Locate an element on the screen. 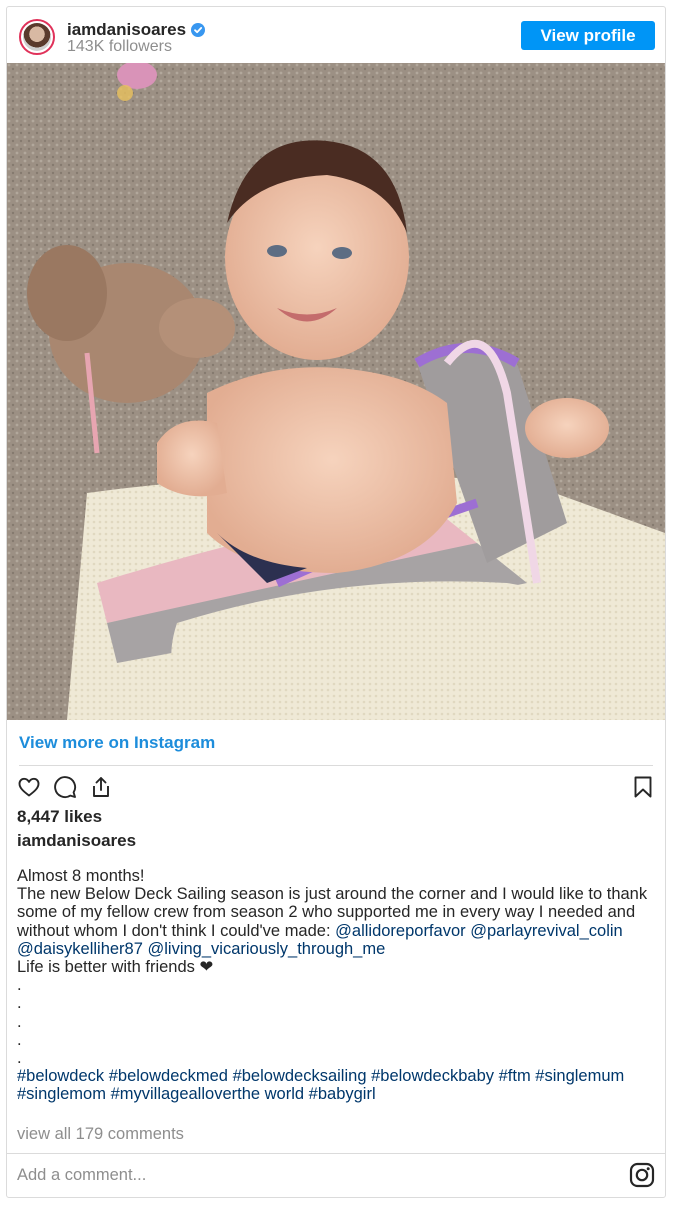 This screenshot has width=680, height=1216. mention-link: @parlayrevival_colin is located at coordinates (546, 931).